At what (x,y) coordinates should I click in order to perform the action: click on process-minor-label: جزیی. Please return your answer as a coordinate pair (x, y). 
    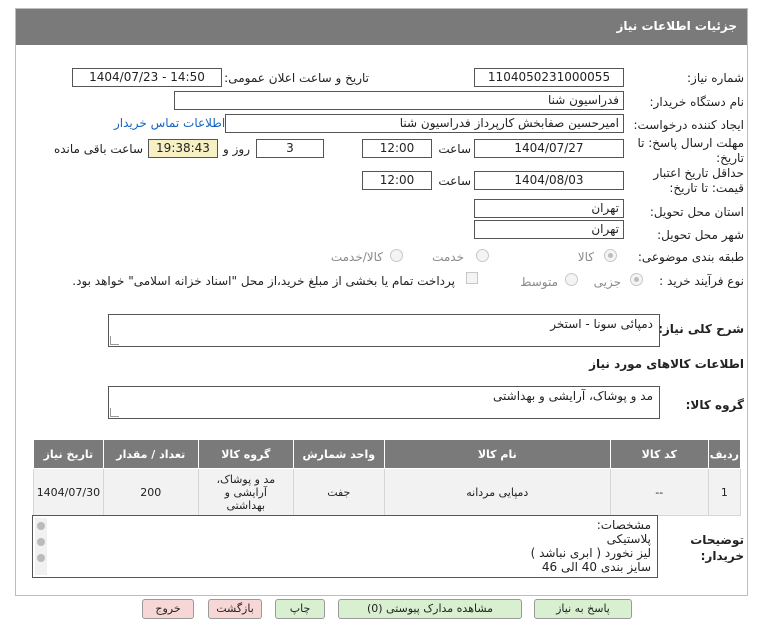
    Looking at the image, I should click on (607, 282).